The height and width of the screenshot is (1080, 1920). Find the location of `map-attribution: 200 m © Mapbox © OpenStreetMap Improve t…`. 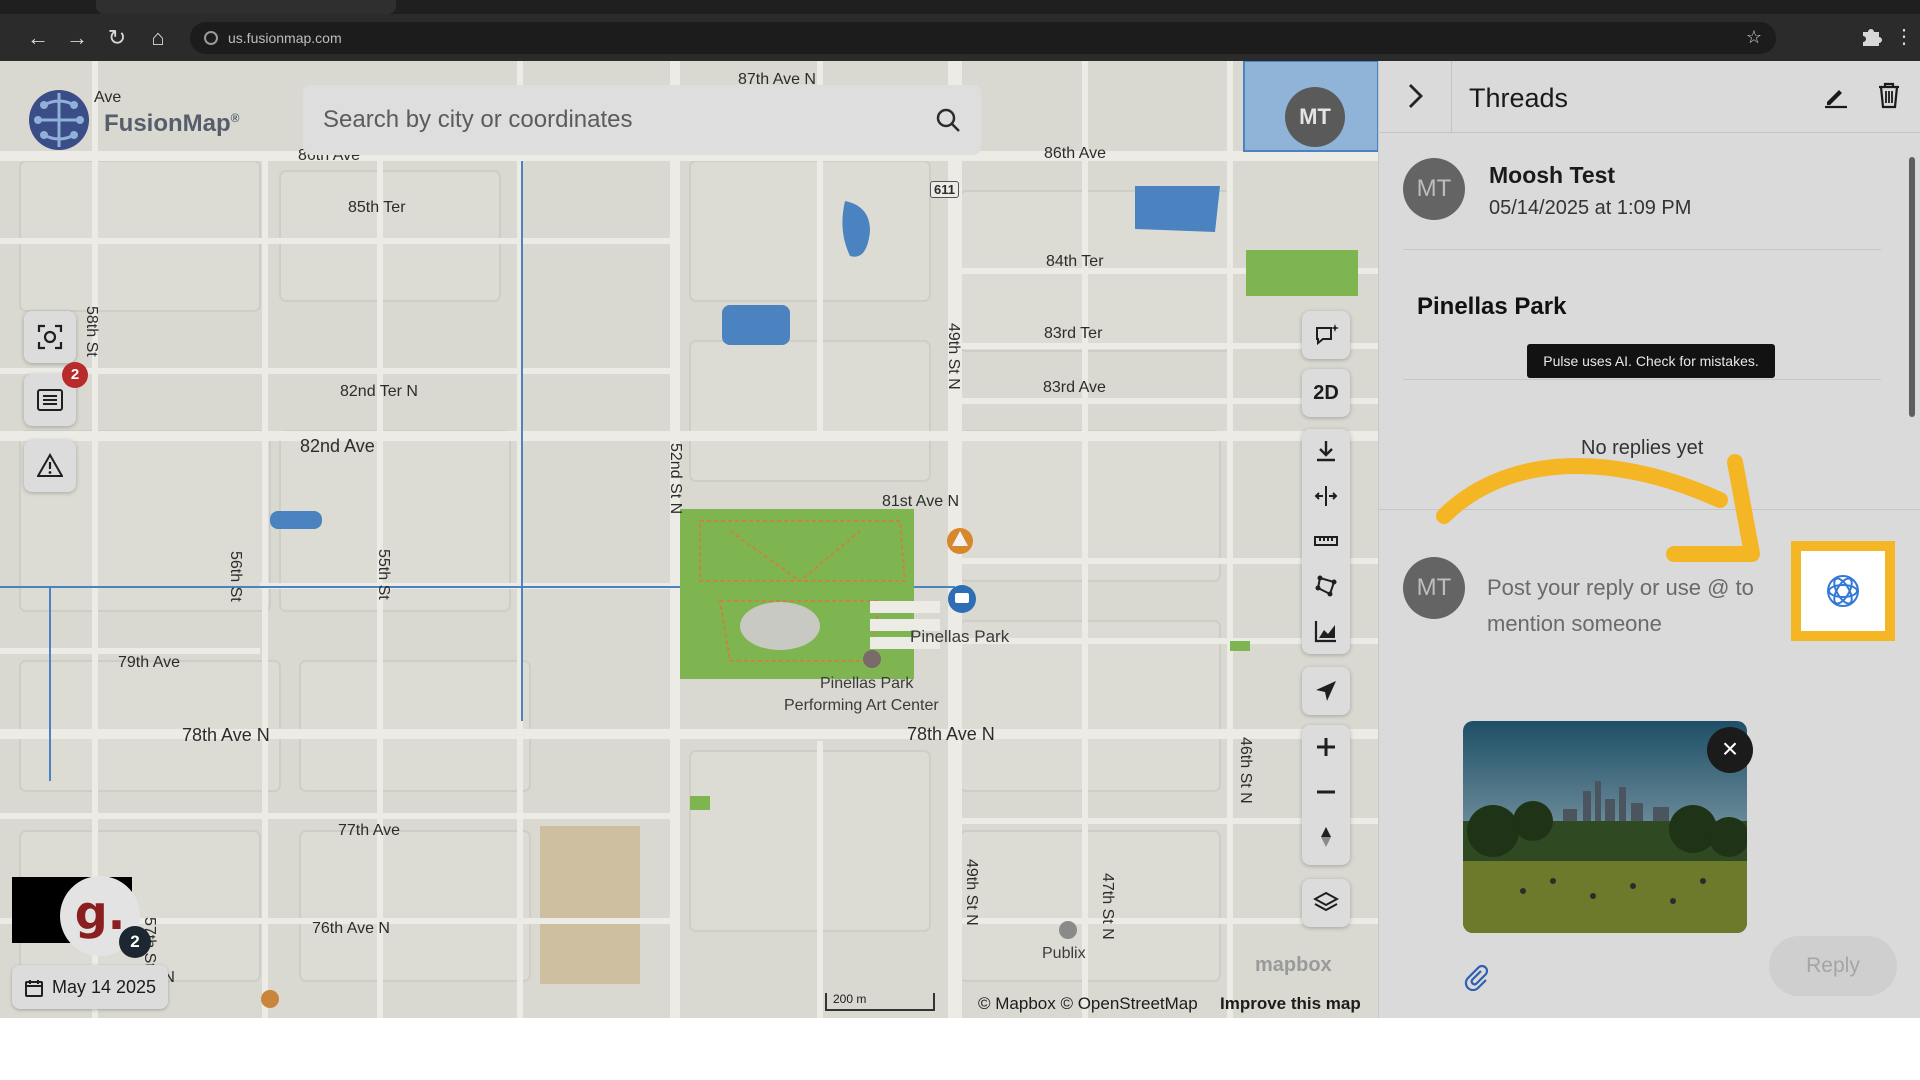

map-attribution: 200 m © Mapbox © OpenStreetMap Improve t… is located at coordinates (1099, 1004).